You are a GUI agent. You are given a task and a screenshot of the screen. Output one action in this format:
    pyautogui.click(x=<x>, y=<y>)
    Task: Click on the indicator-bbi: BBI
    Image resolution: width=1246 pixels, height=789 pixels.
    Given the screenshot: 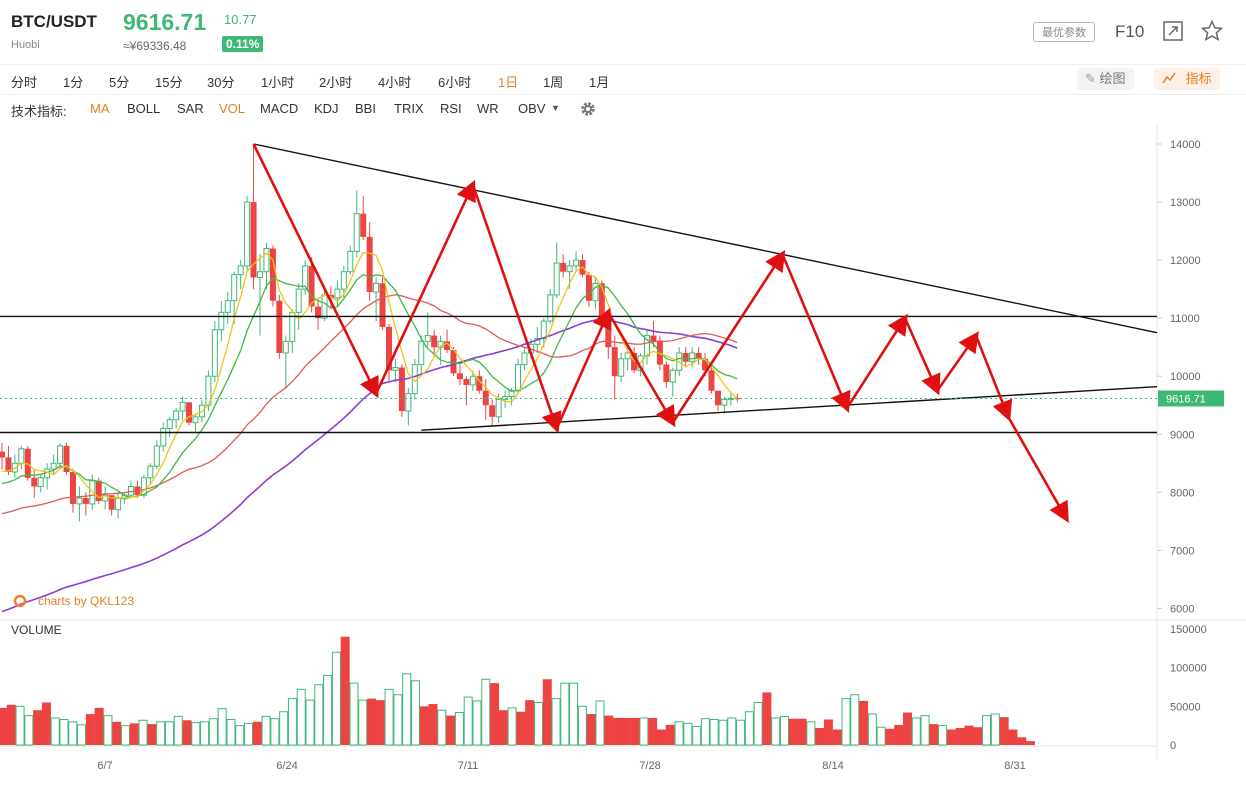 What is the action you would take?
    pyautogui.click(x=365, y=108)
    